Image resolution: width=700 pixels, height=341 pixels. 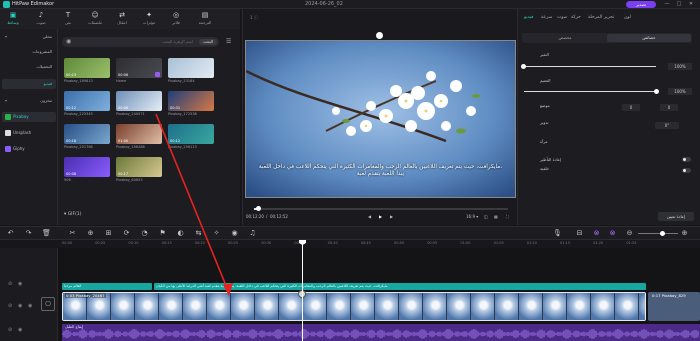 What do you see at coordinates (380, 216) in the screenshot?
I see `play-icon: ▶` at bounding box center [380, 216].